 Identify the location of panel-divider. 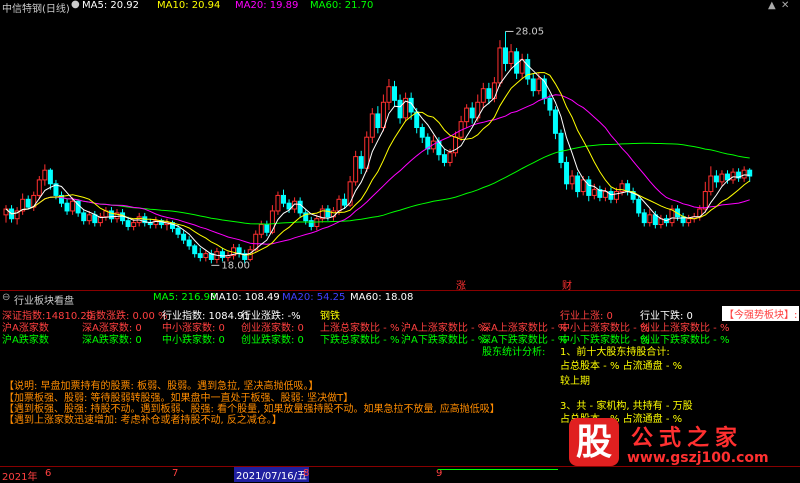
(400, 290).